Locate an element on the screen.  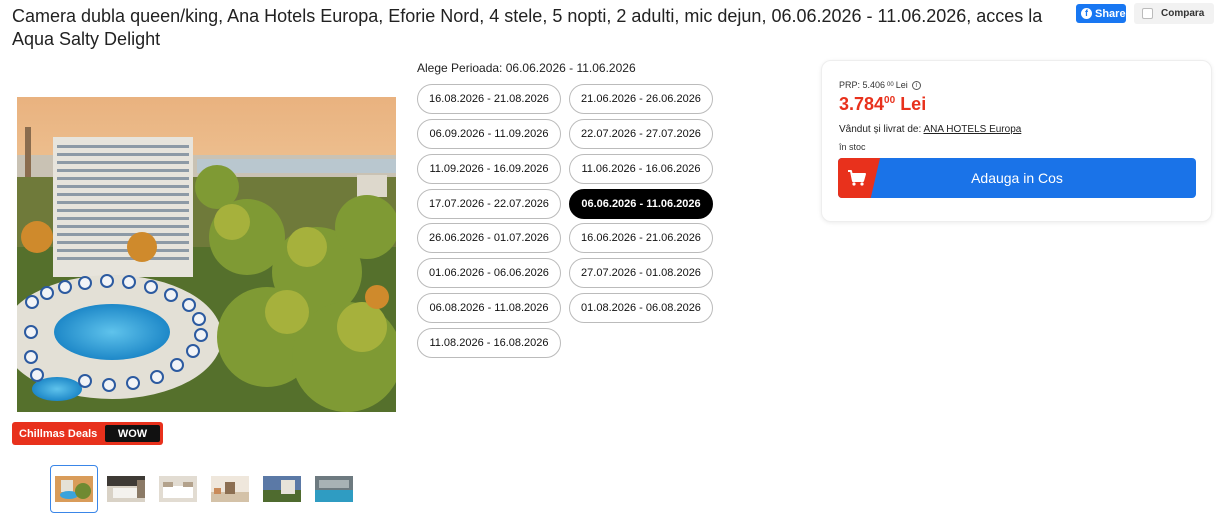
compare-button: Compara is located at coordinates (1174, 13).